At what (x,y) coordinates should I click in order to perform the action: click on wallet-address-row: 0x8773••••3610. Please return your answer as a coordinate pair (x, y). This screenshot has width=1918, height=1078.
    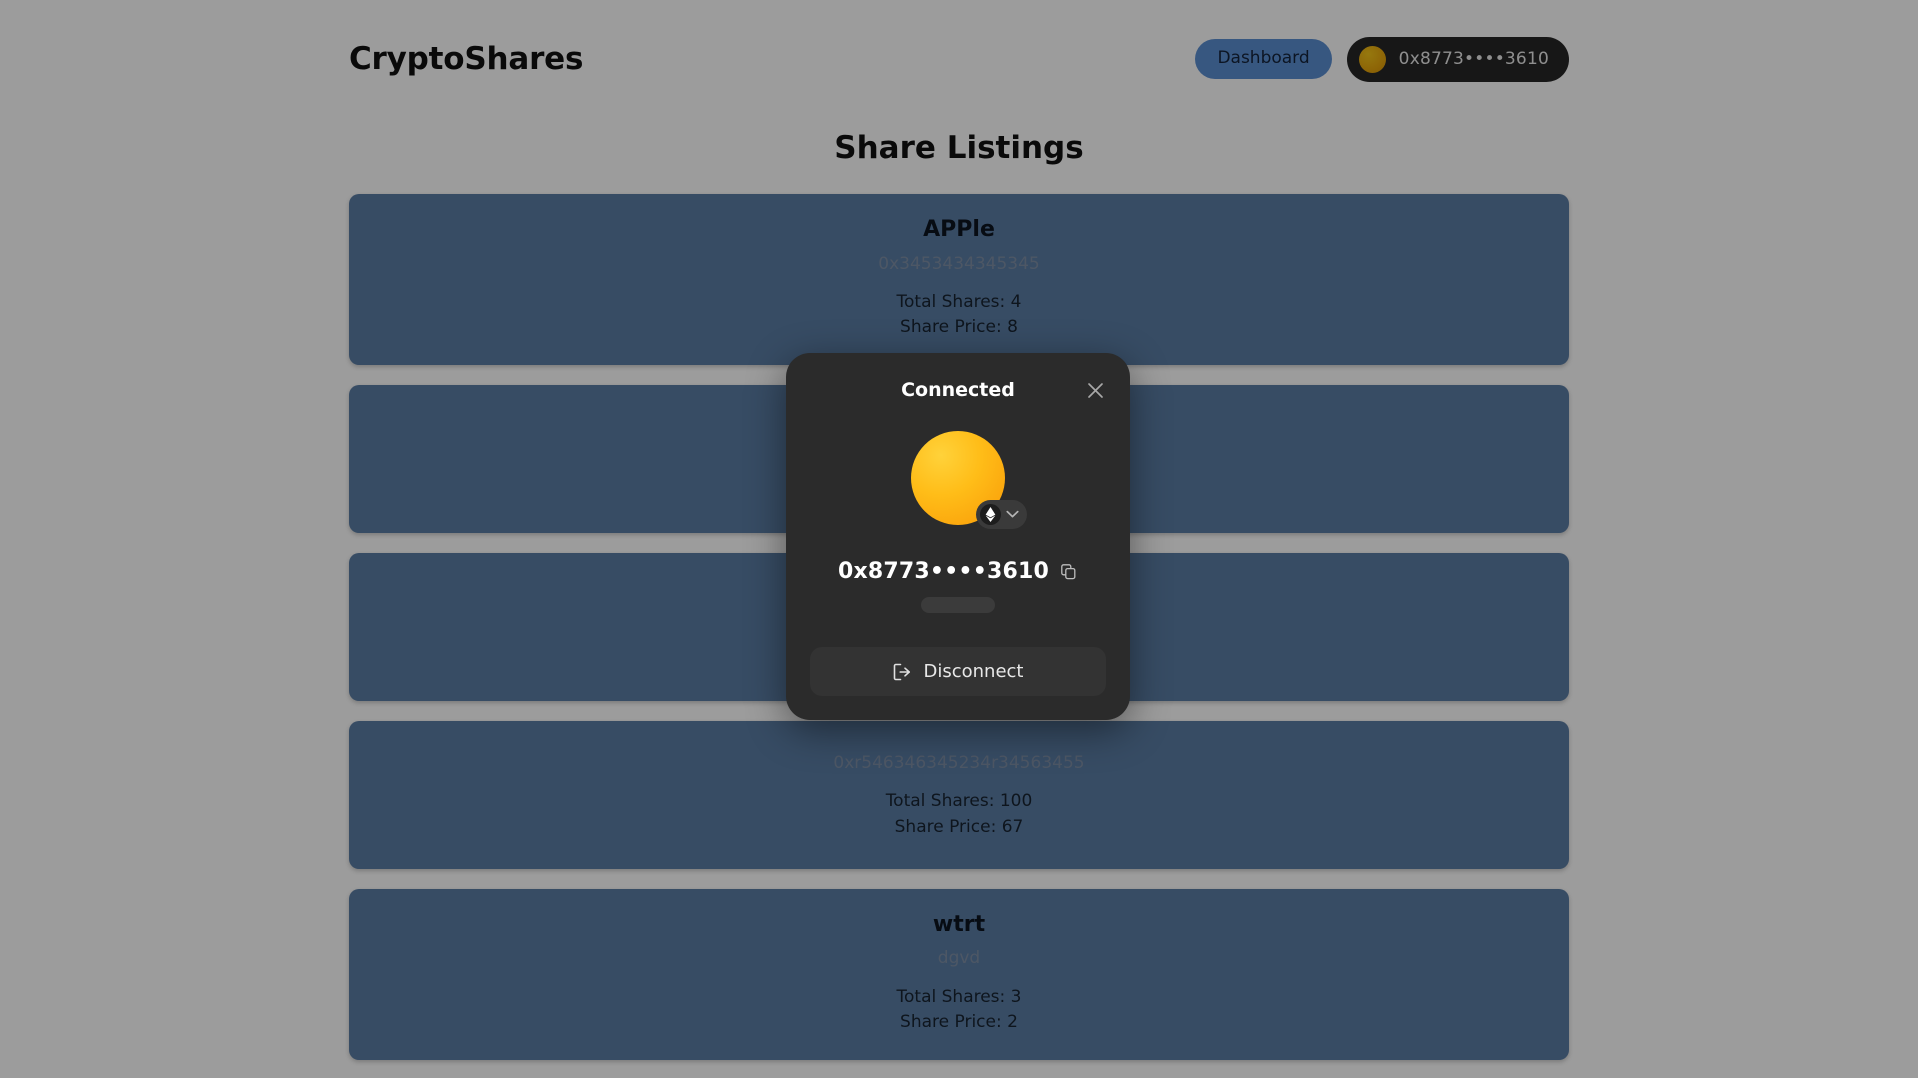
    Looking at the image, I should click on (958, 571).